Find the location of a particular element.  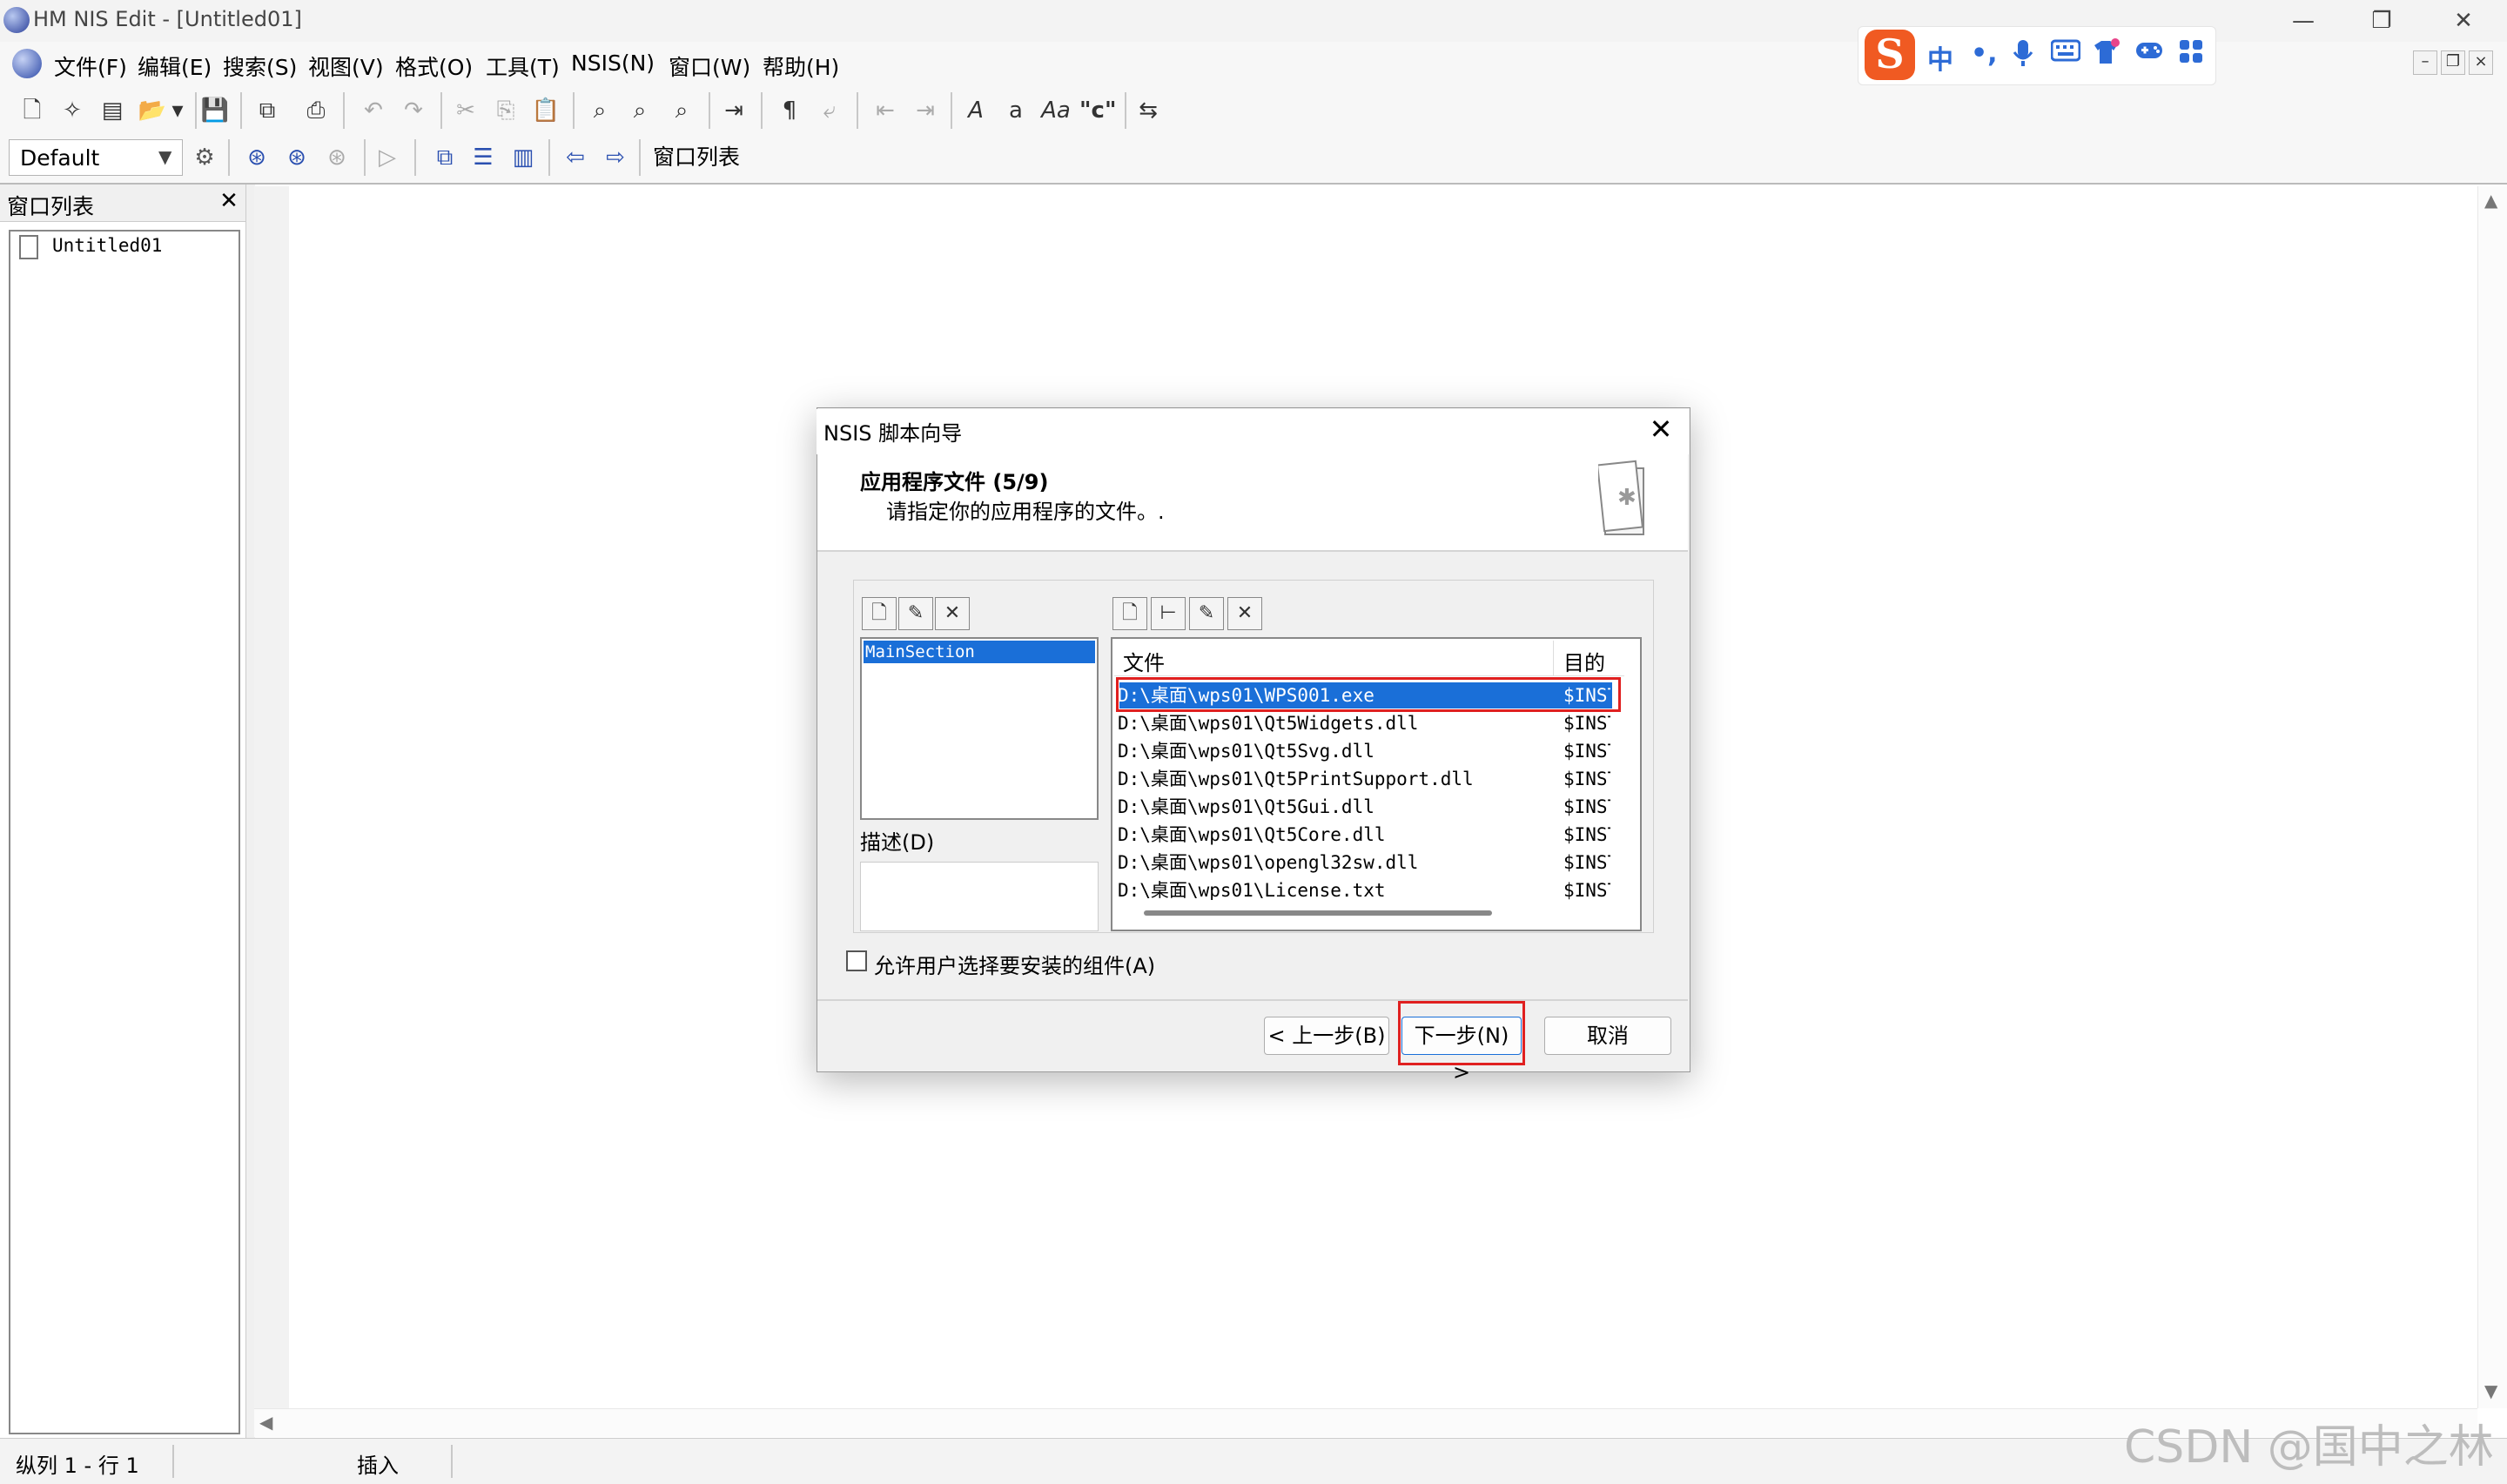

menu-file: 文件(F) is located at coordinates (90, 66).